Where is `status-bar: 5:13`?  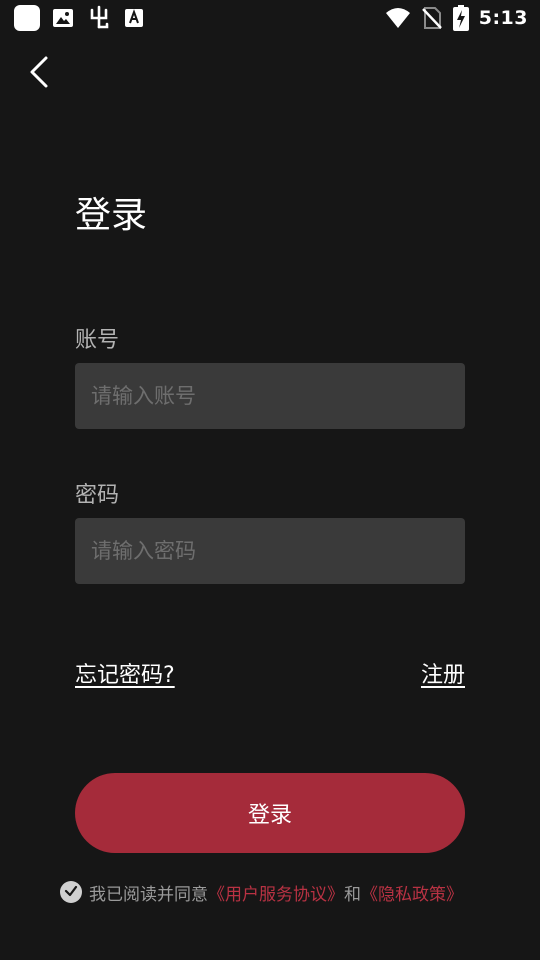
status-bar: 5:13 is located at coordinates (270, 18).